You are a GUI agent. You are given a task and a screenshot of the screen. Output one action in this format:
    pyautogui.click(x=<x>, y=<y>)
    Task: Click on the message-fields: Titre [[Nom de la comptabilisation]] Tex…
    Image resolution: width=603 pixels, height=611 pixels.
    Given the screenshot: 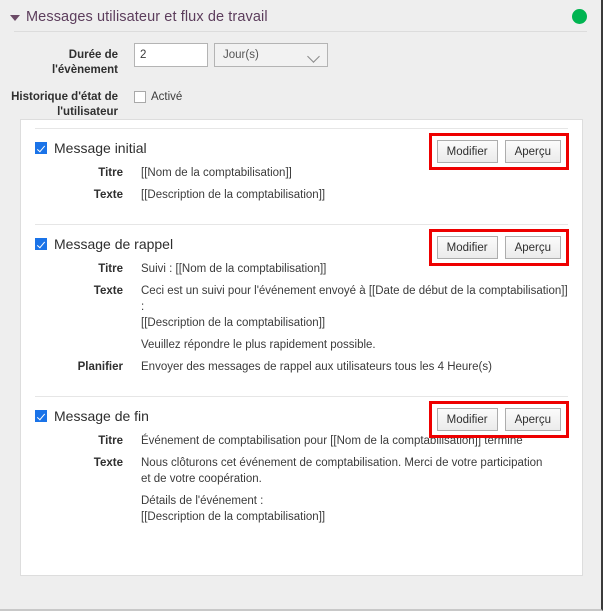 What is the action you would take?
    pyautogui.click(x=301, y=184)
    